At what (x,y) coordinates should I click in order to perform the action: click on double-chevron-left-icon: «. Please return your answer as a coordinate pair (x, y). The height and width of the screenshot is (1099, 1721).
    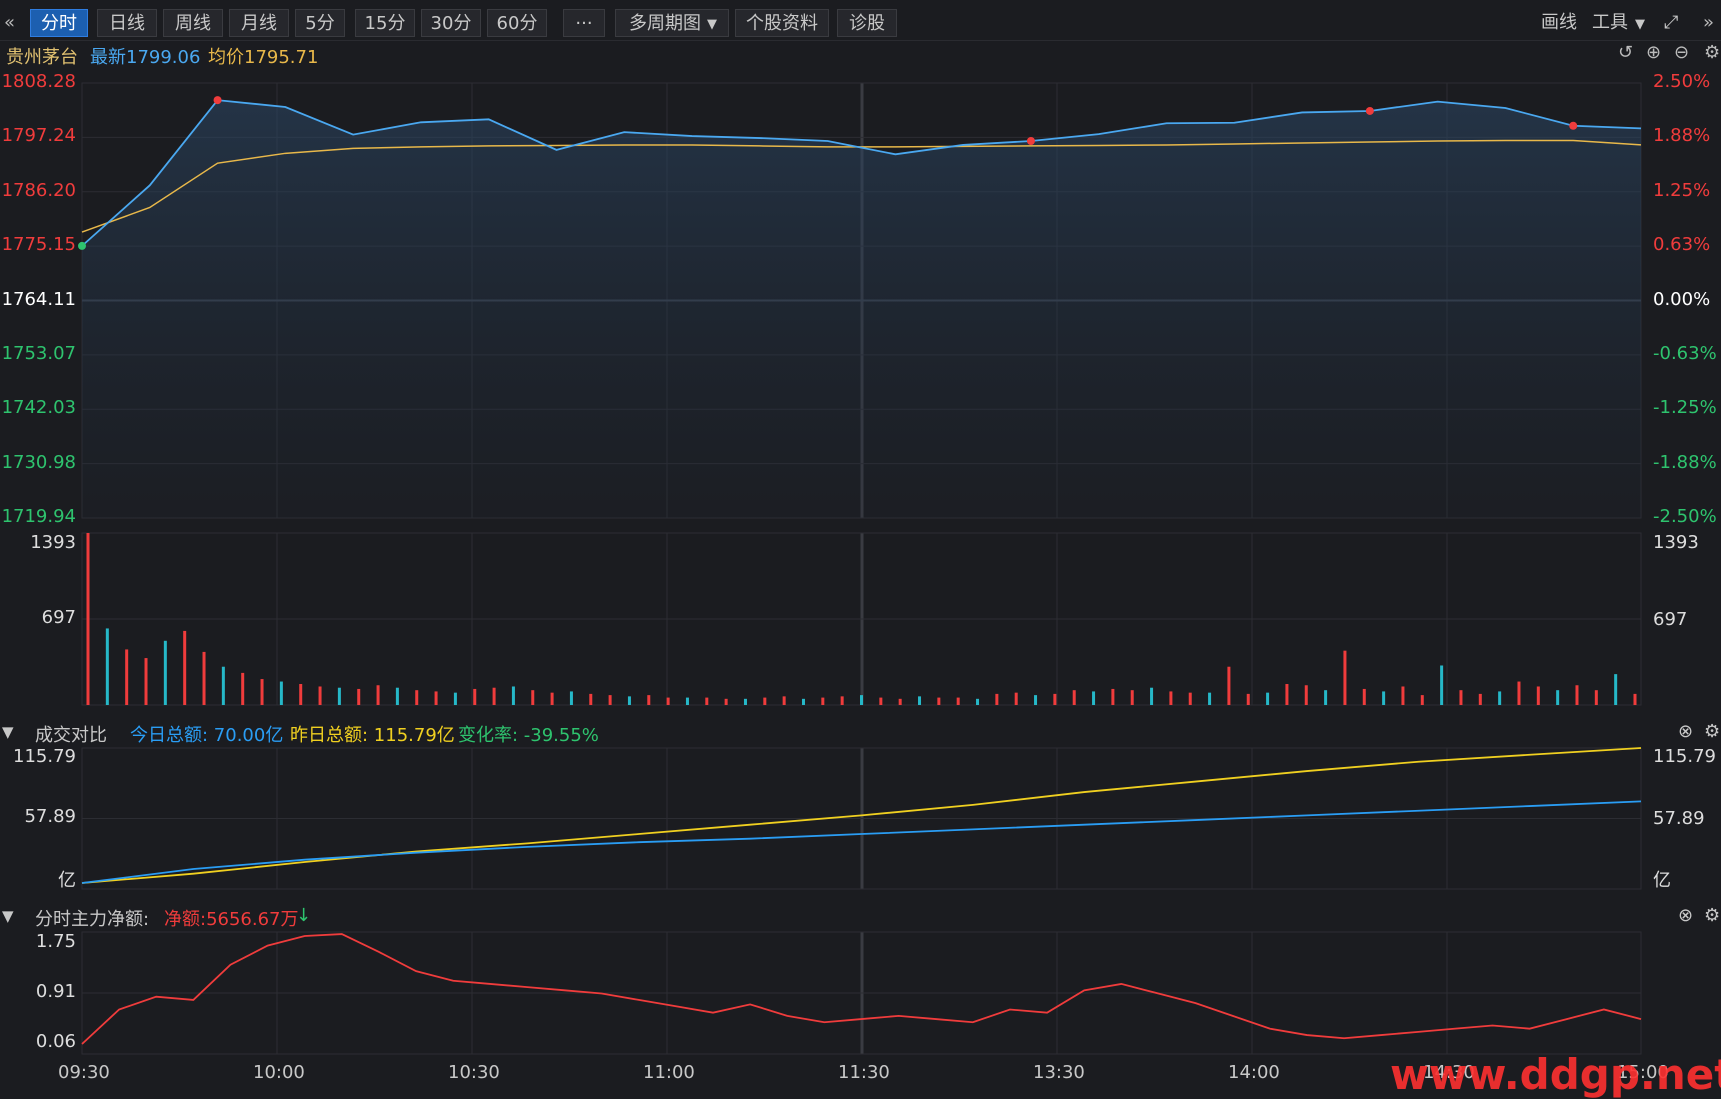
    Looking at the image, I should click on (9, 23).